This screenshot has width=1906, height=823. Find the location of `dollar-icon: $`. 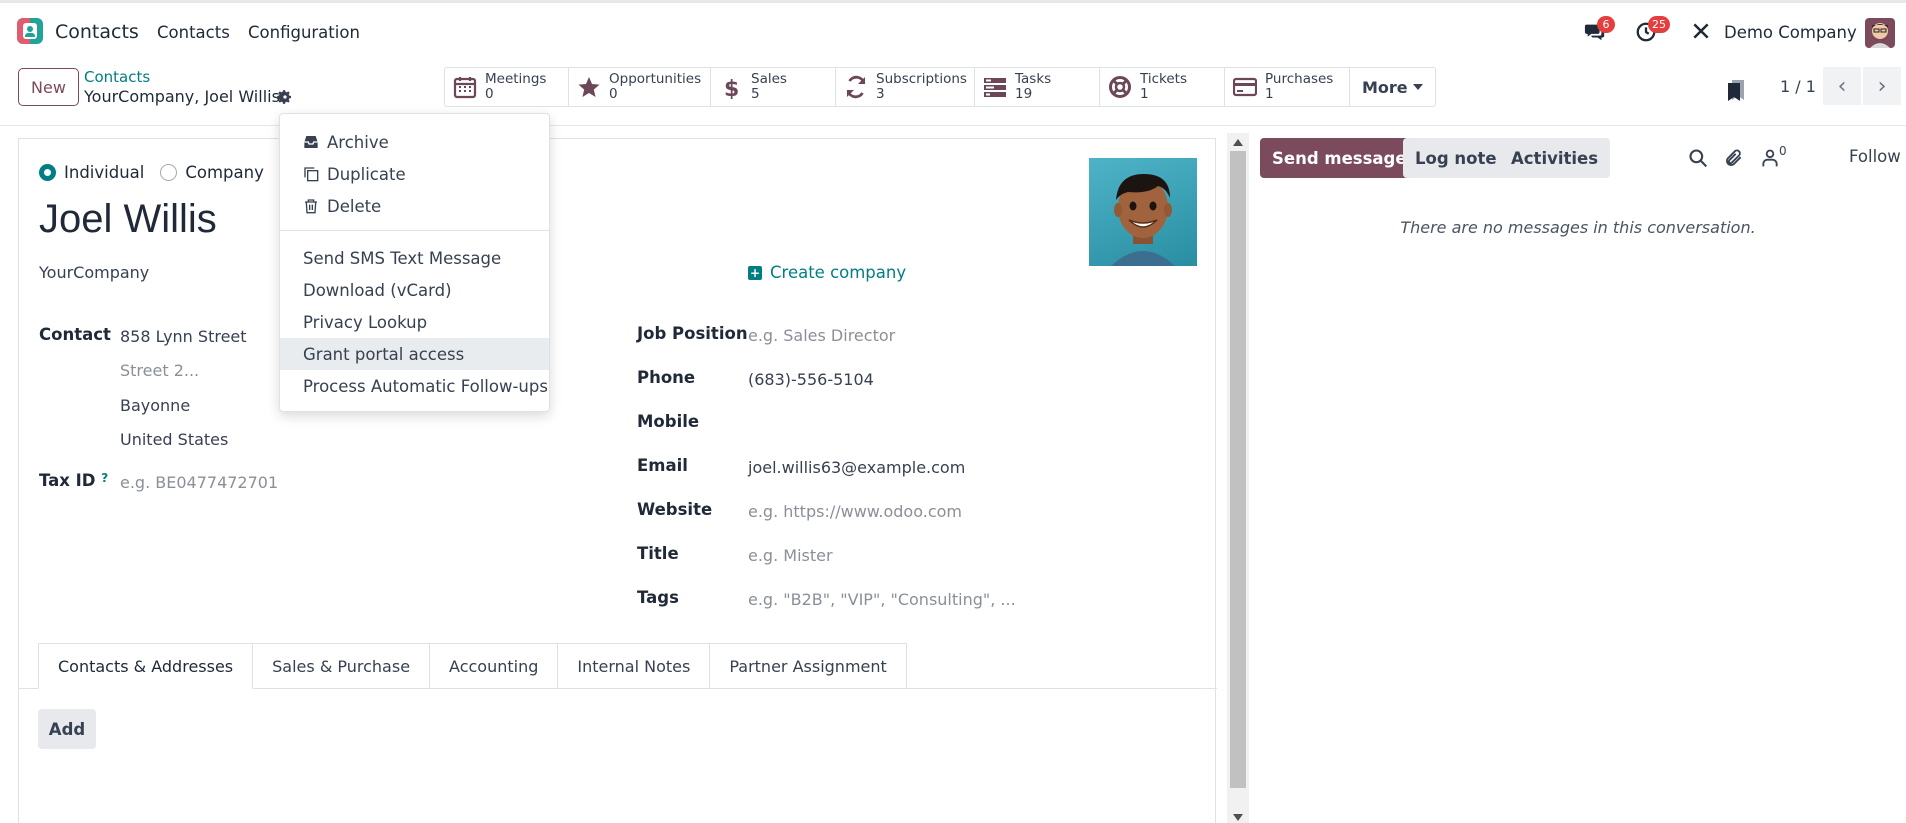

dollar-icon: $ is located at coordinates (731, 88).